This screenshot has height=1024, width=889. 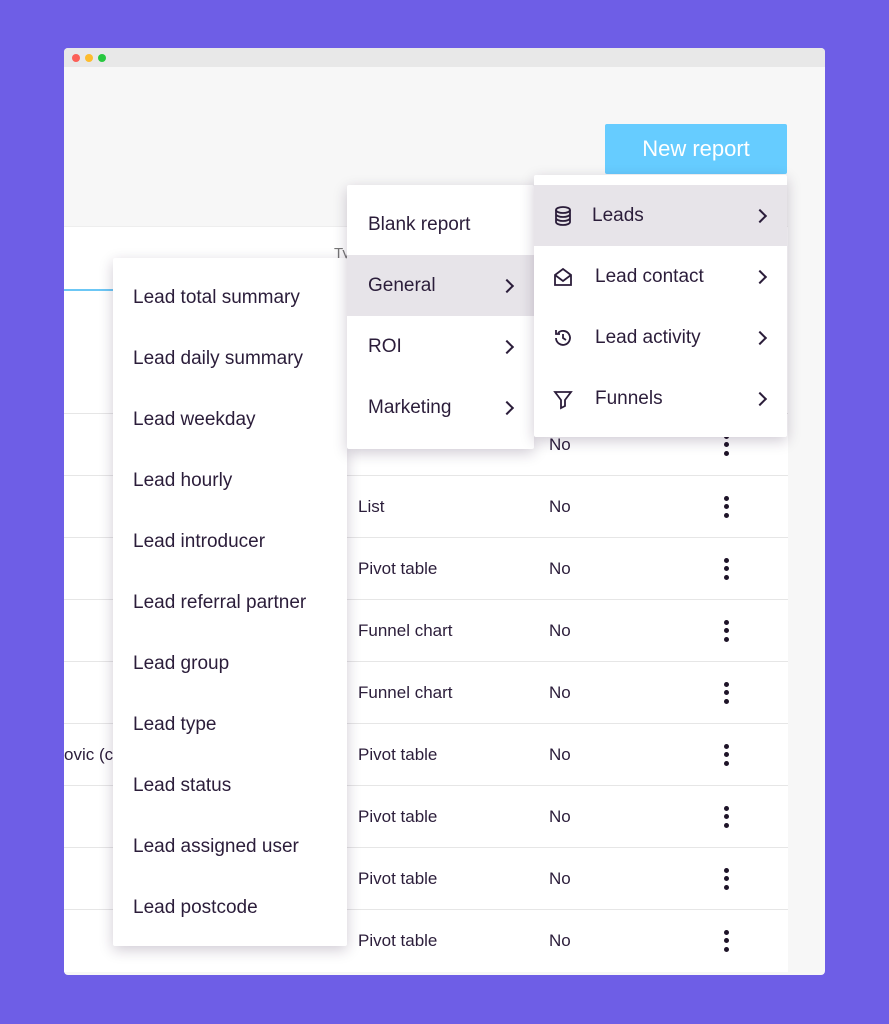 What do you see at coordinates (220, 602) in the screenshot?
I see `menu-item-label: Lead referral partner` at bounding box center [220, 602].